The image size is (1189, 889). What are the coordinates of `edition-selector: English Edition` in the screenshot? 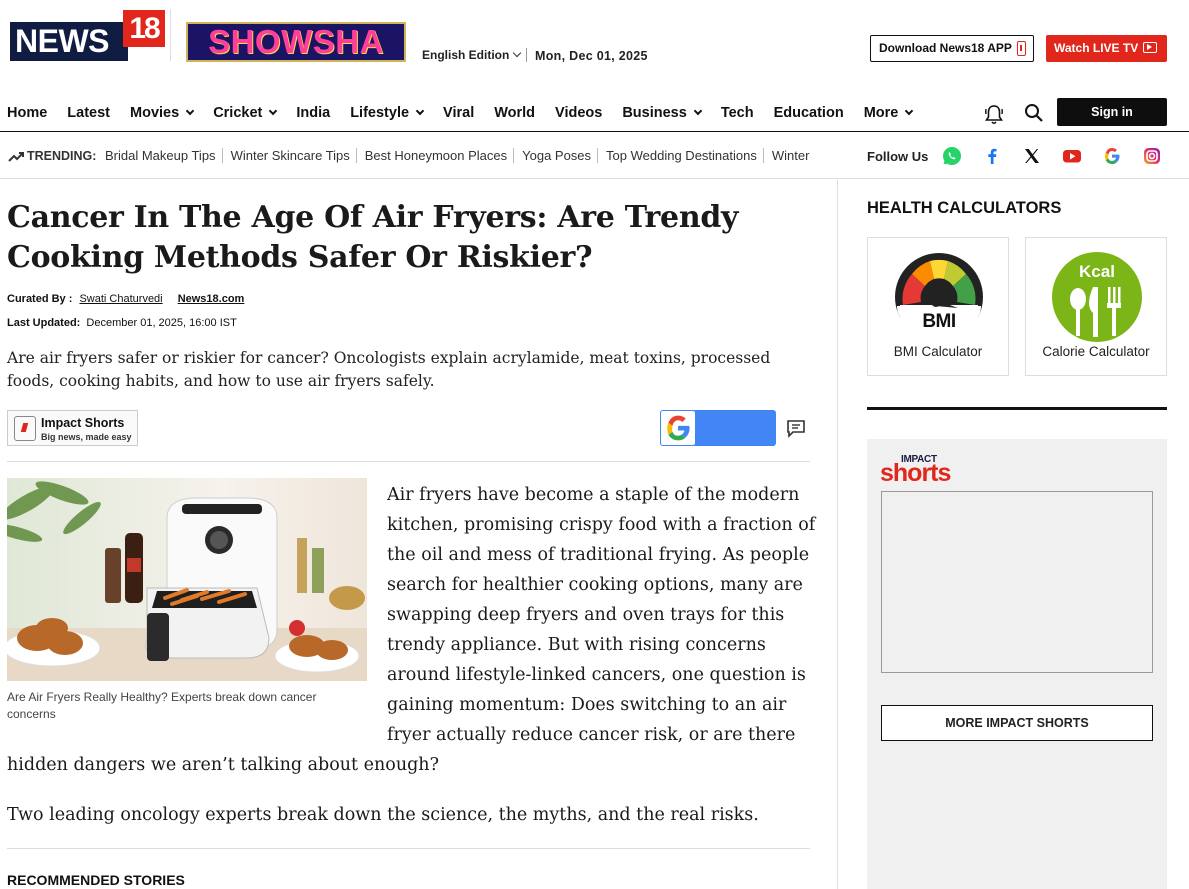 It's located at (472, 55).